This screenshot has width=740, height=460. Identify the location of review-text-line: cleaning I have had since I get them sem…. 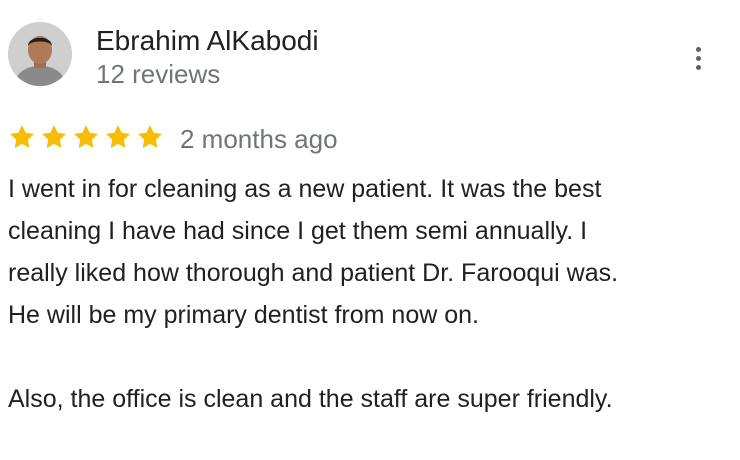
(298, 231).